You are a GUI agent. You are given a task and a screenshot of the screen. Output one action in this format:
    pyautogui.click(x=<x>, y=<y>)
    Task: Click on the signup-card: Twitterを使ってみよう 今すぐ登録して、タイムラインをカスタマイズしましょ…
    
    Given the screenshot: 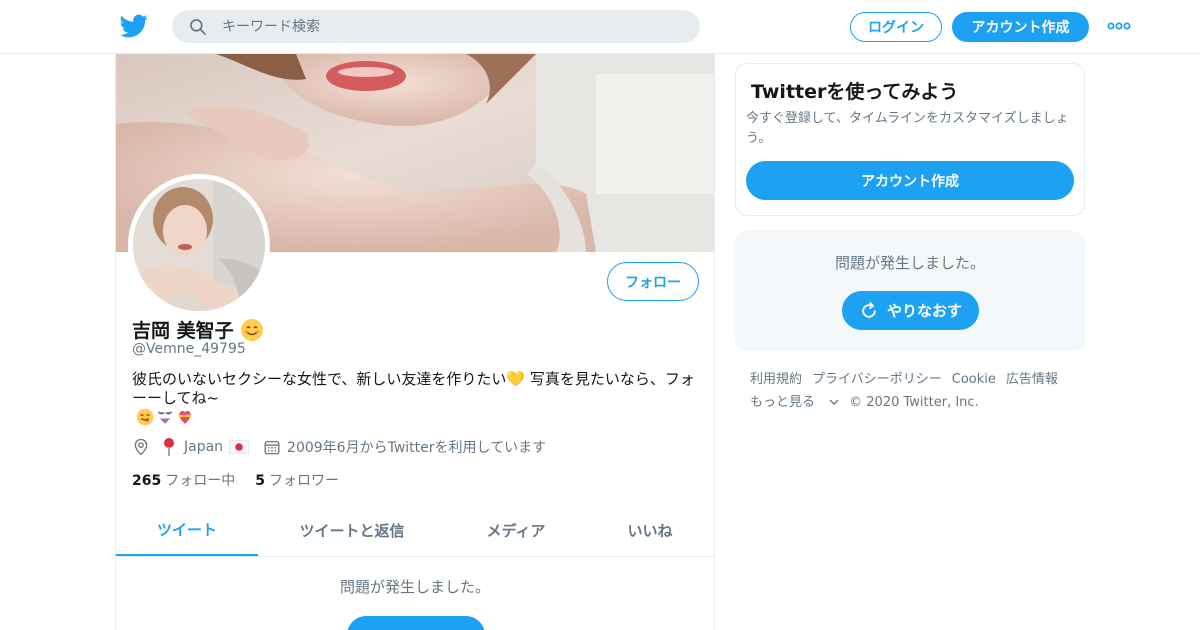 What is the action you would take?
    pyautogui.click(x=910, y=139)
    